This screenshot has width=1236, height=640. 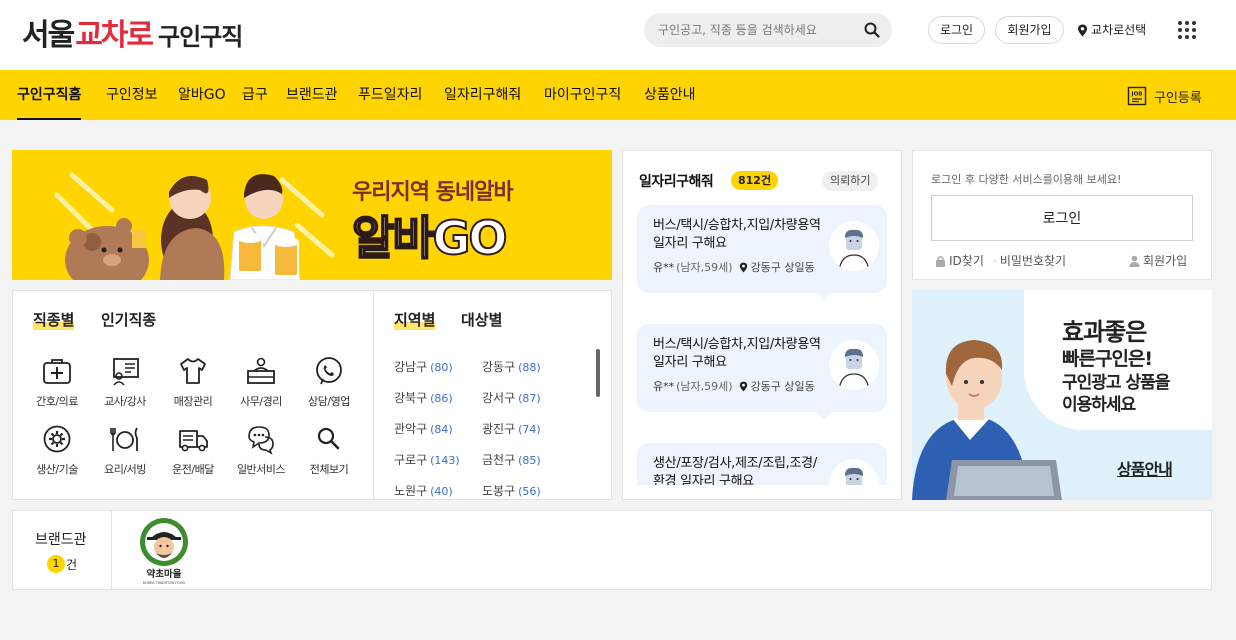 What do you see at coordinates (529, 367) in the screenshot?
I see `region-count: (88)` at bounding box center [529, 367].